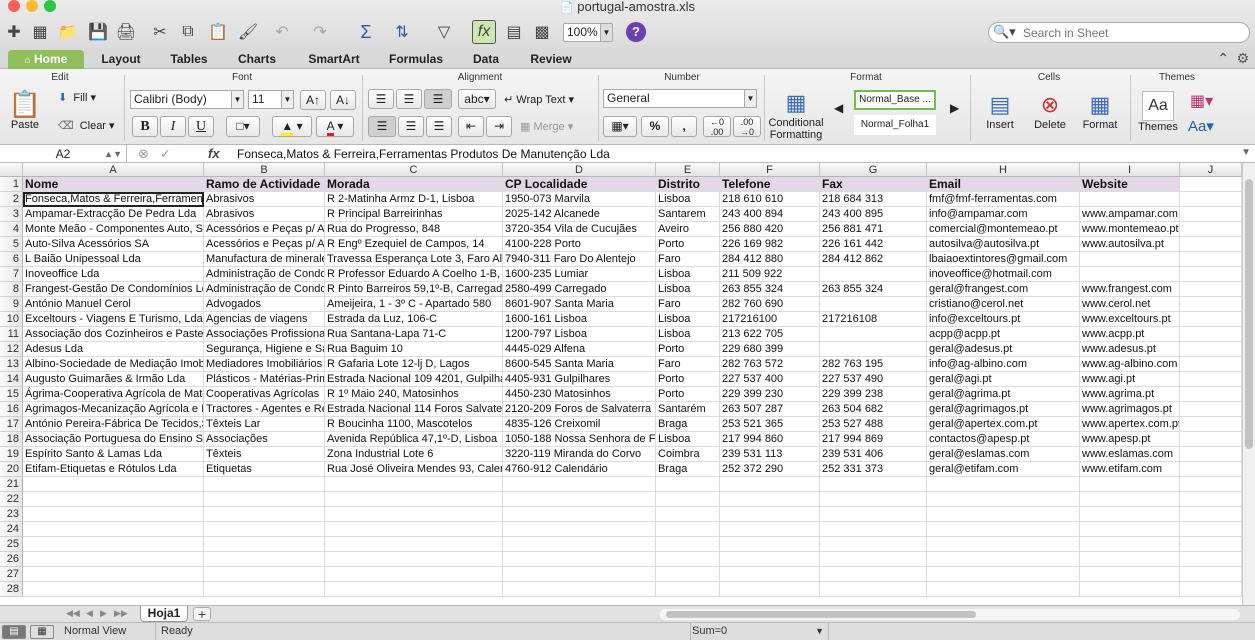 The image size is (1255, 640). I want to click on cell: R Engº Ezequiel de Campos, 14, so click(414, 244).